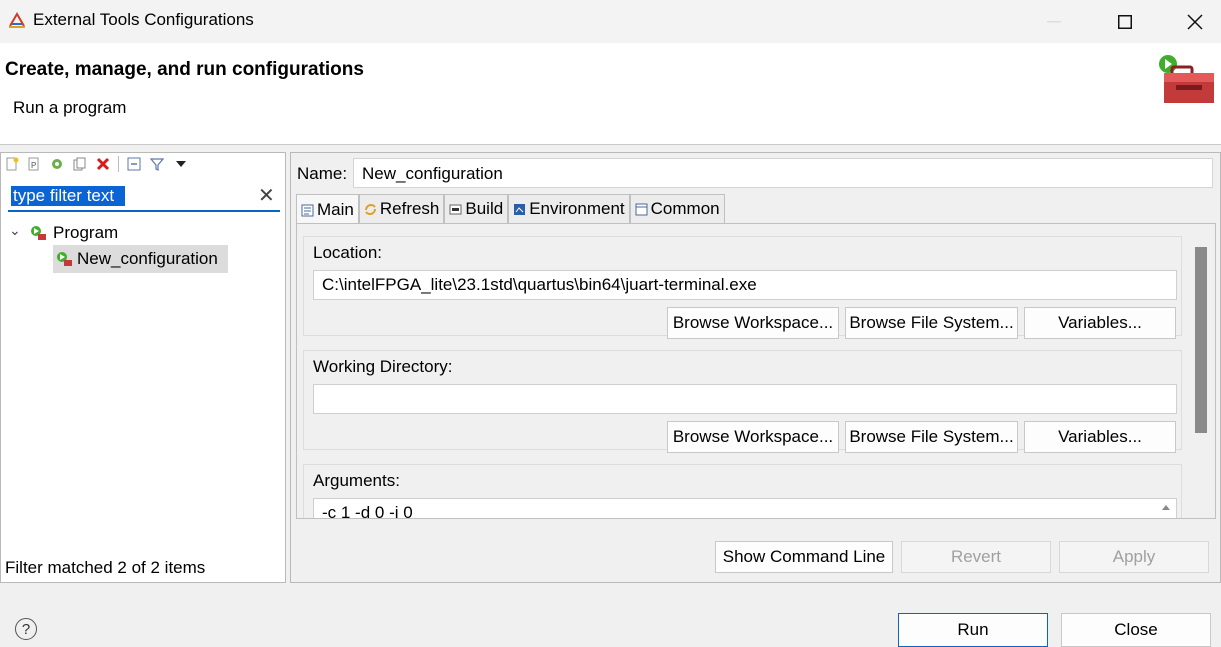 This screenshot has width=1221, height=647. I want to click on tab-bar: Main Refresh Build Environment Common, so click(510, 209).